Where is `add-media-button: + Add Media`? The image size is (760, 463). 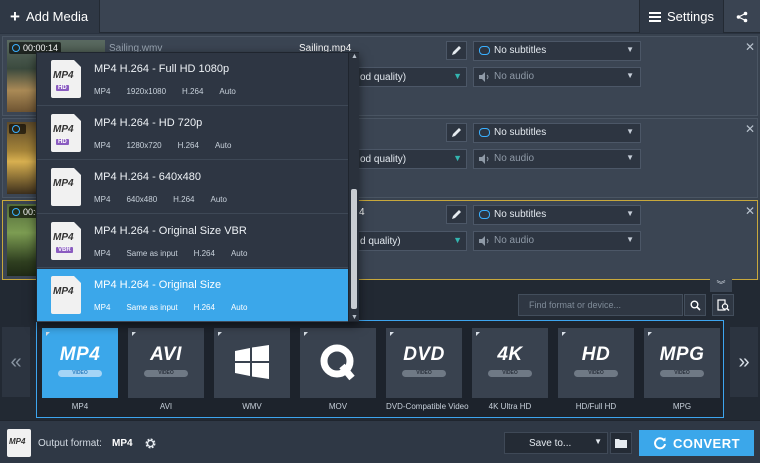 add-media-button: + Add Media is located at coordinates (50, 16).